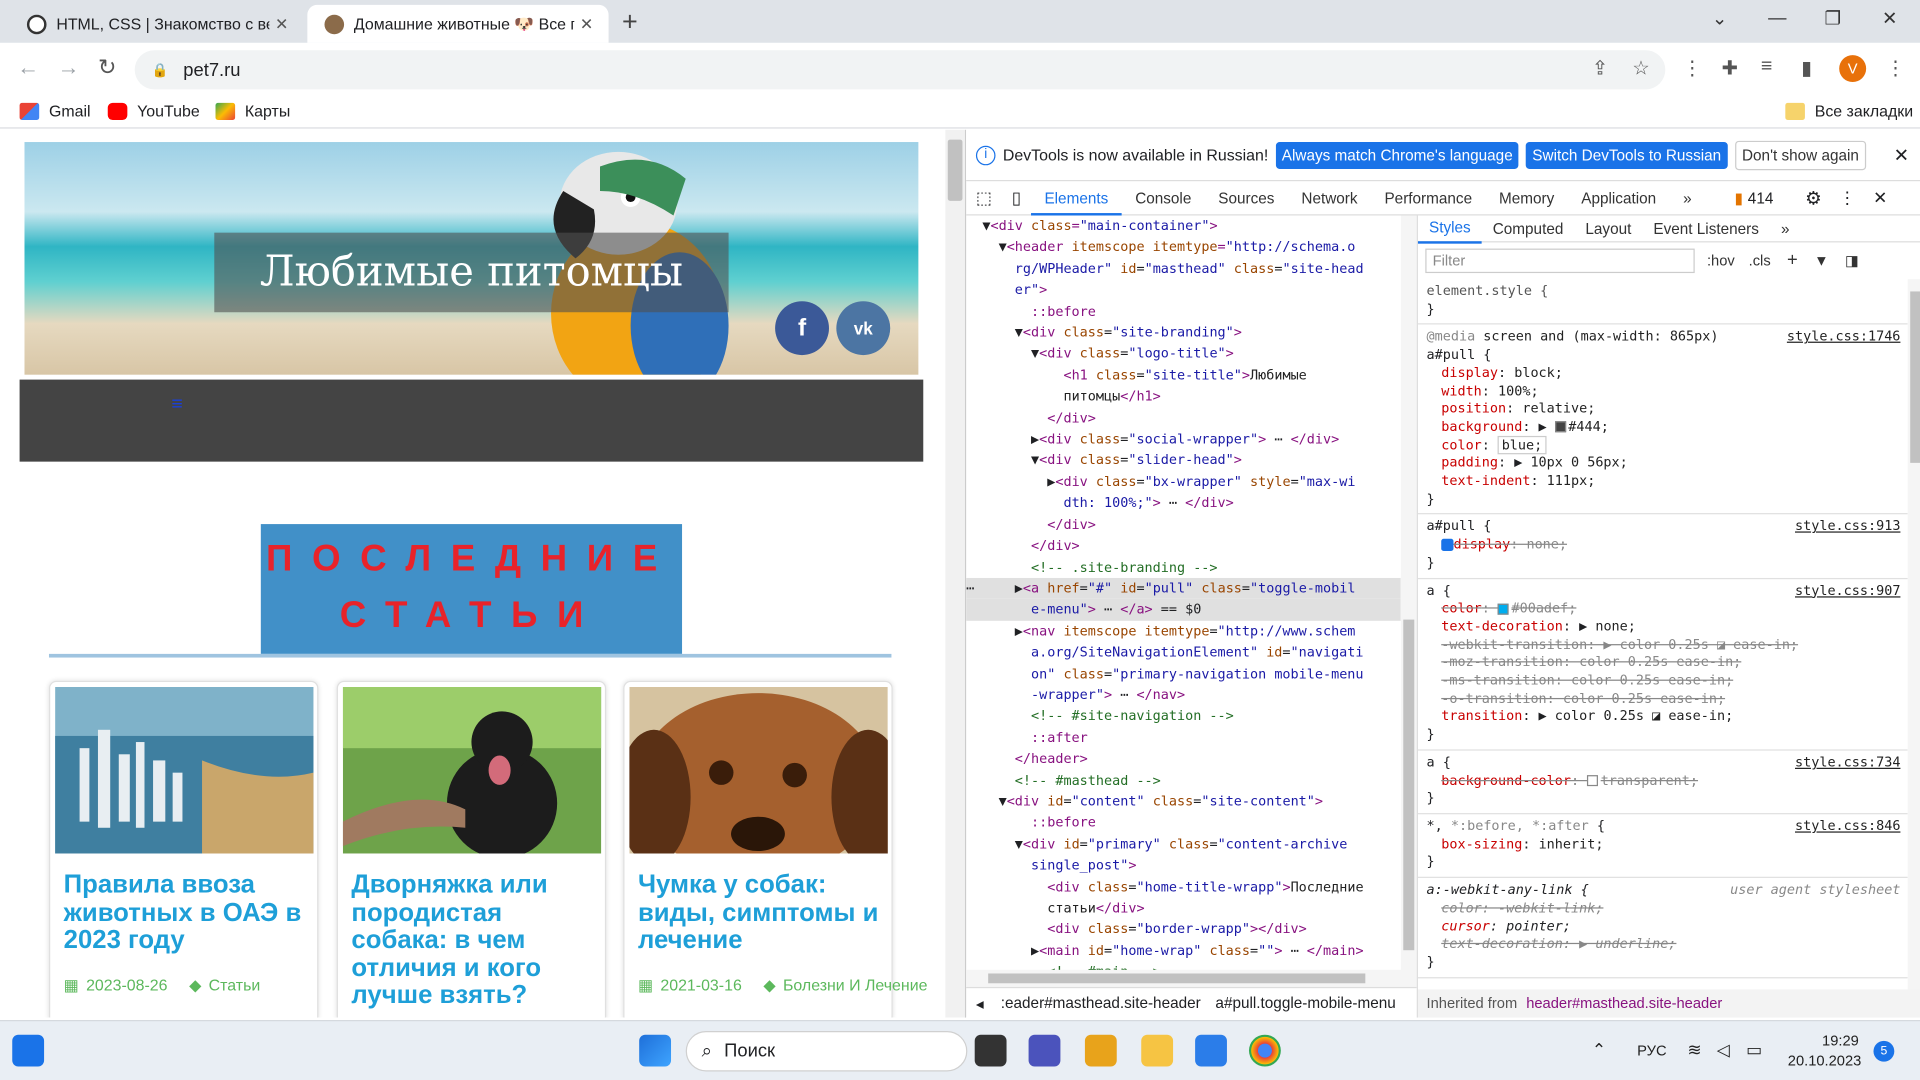  I want to click on dom-node: ▼<div class="logo-title">, so click(1183, 353).